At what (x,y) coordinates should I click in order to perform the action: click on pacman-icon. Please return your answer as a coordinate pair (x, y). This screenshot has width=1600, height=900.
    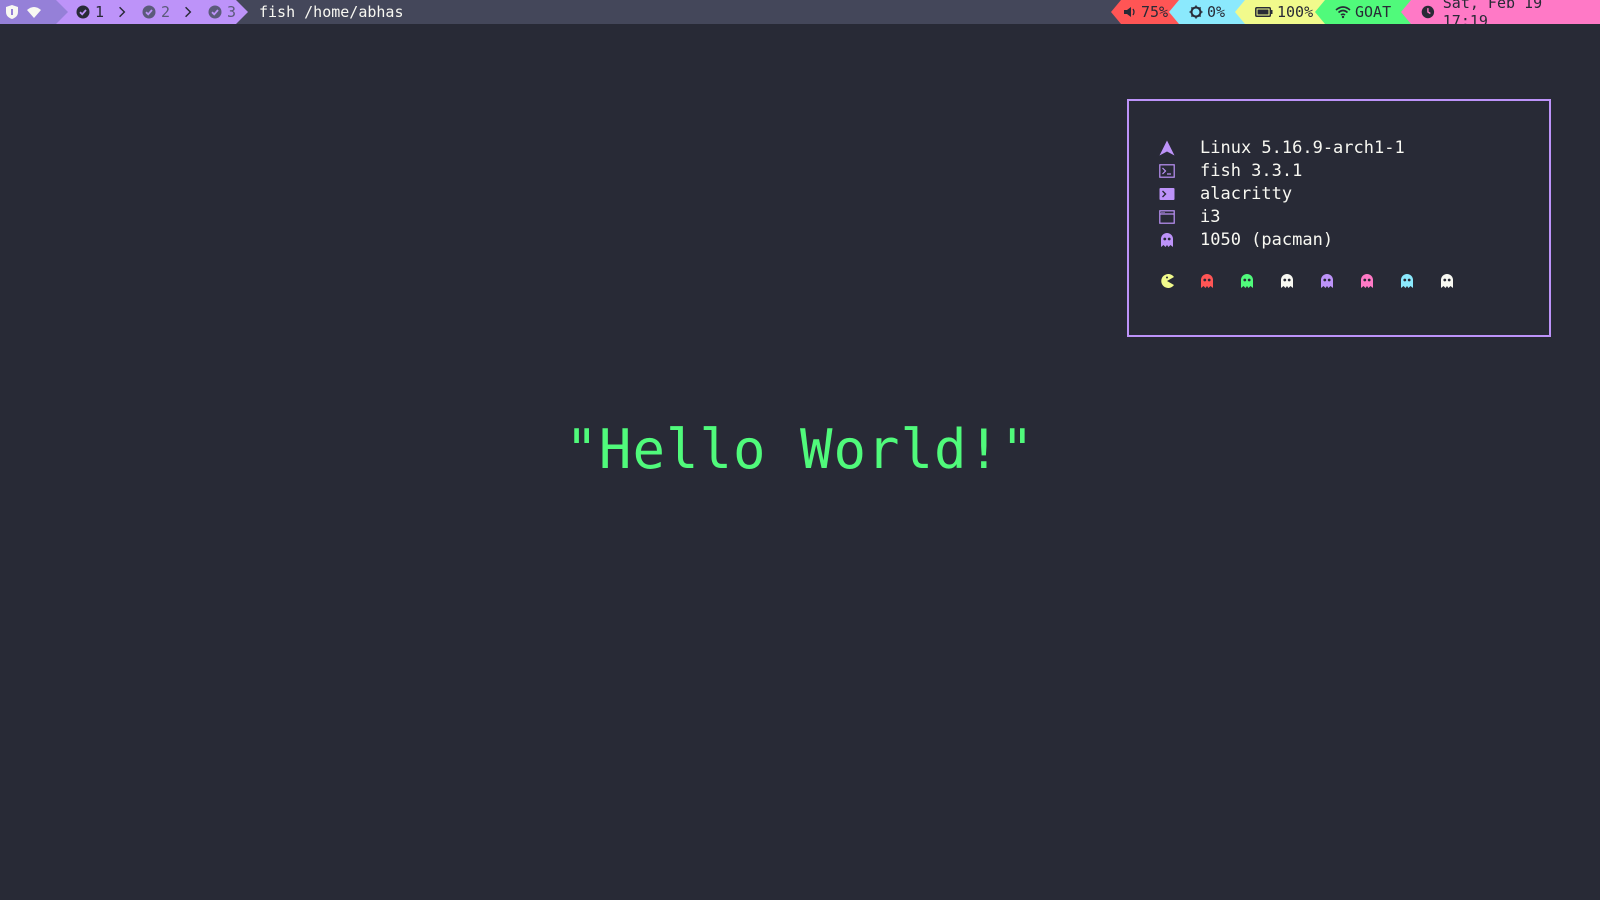
    Looking at the image, I should click on (1167, 281).